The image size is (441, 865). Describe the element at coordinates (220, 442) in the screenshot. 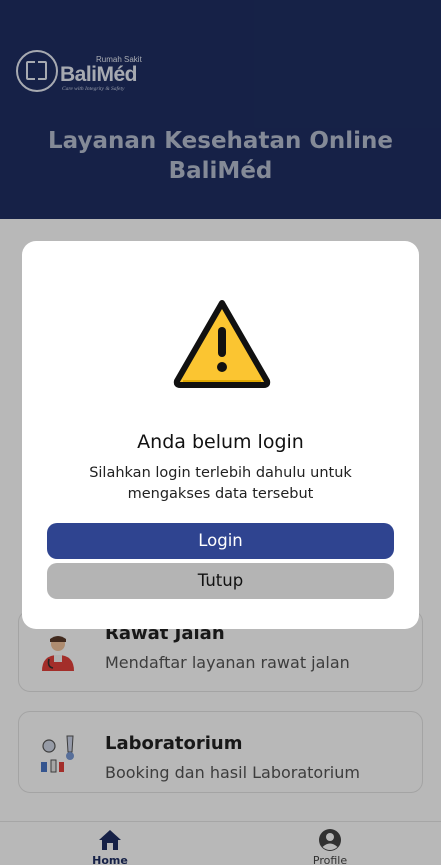

I see `dialog-title: Anda belum login` at that location.